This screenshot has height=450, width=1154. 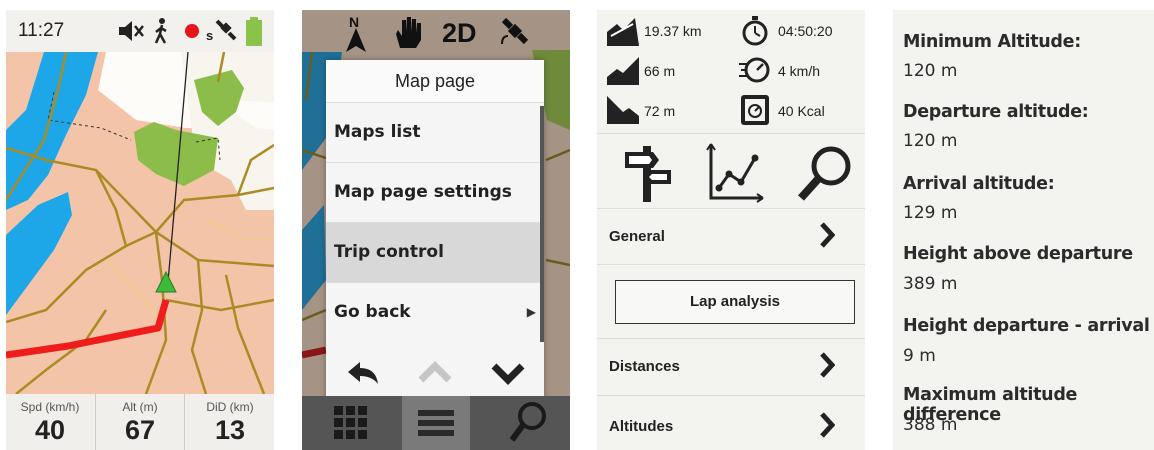 I want to click on height-above-departure-value: 389 m, so click(x=930, y=284).